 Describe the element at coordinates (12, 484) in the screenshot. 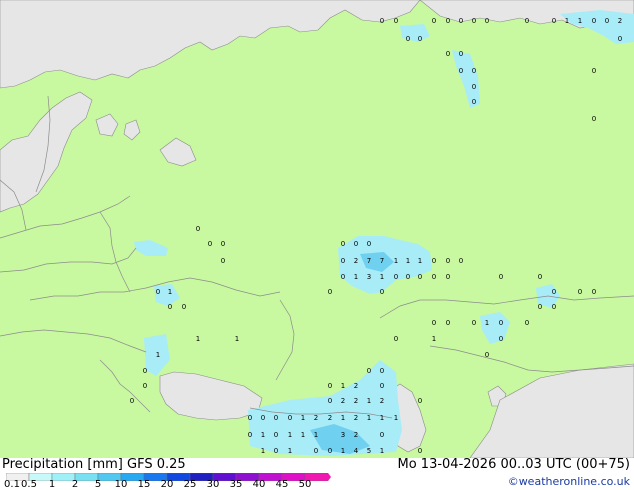

I see `legend-label: 0.1` at that location.